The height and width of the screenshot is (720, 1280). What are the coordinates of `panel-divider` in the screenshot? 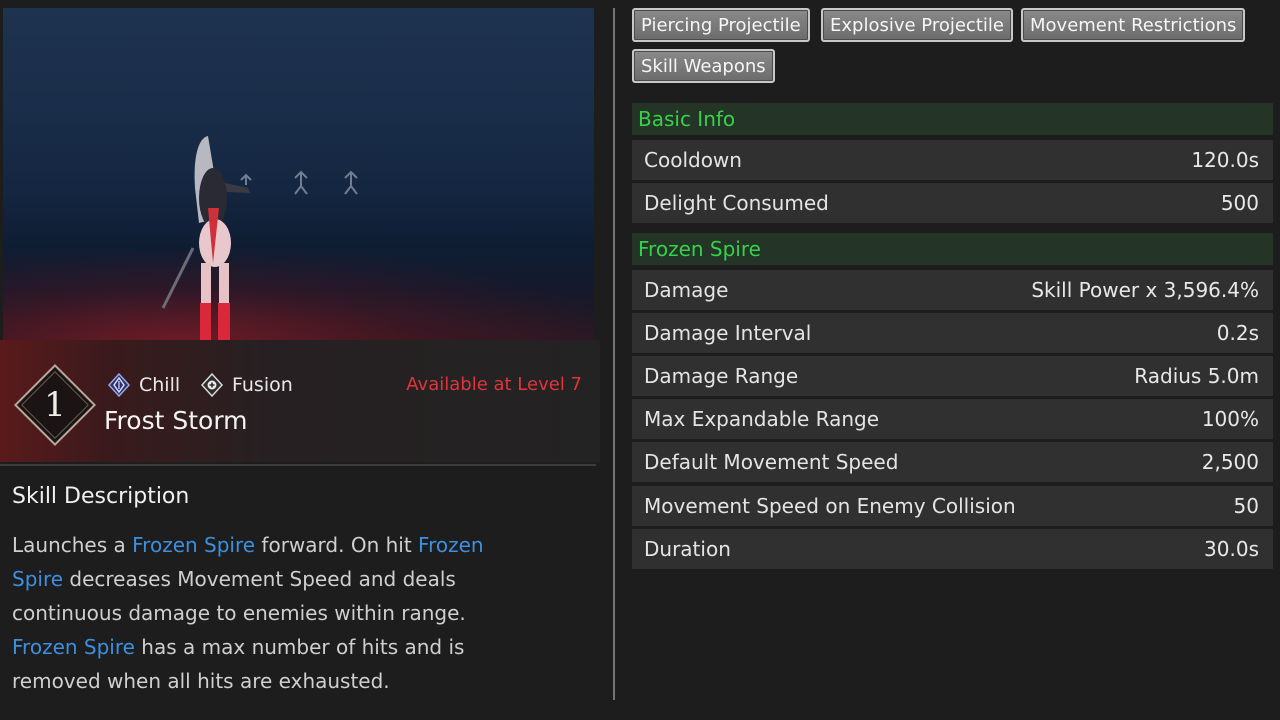 It's located at (614, 354).